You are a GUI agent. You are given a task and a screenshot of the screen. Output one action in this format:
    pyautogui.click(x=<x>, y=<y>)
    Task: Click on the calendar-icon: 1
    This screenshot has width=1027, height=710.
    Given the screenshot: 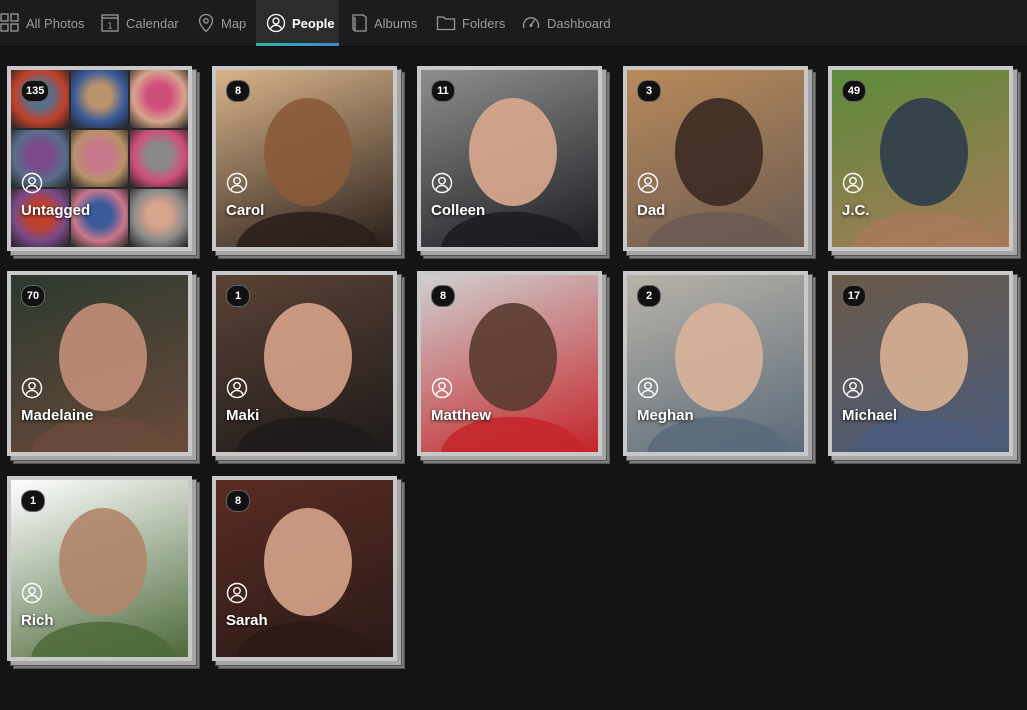 What is the action you would take?
    pyautogui.click(x=110, y=23)
    